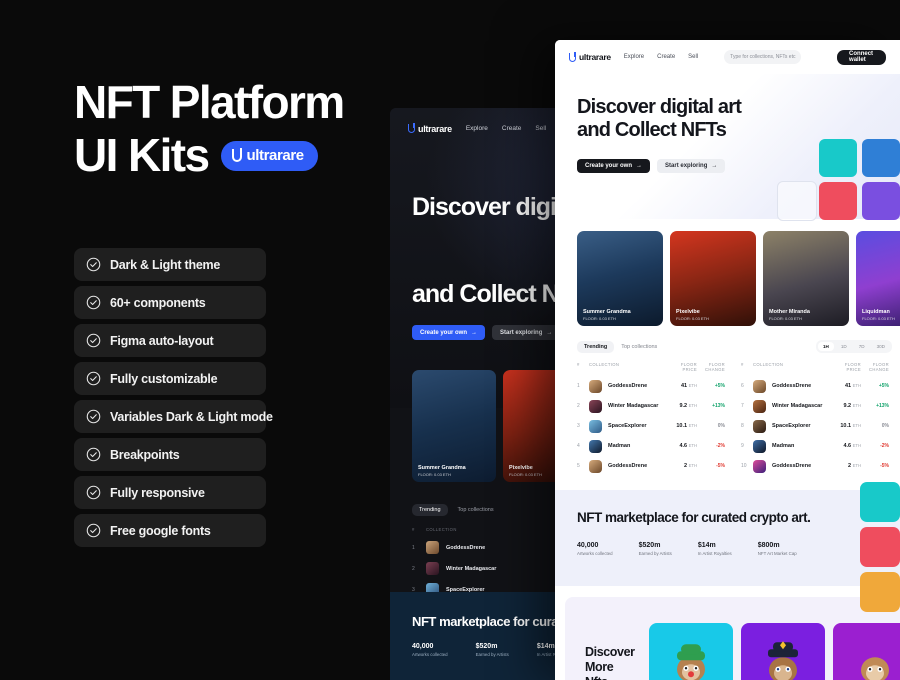  Describe the element at coordinates (430, 510) in the screenshot. I see `dark-tab-trending: Trending` at that location.